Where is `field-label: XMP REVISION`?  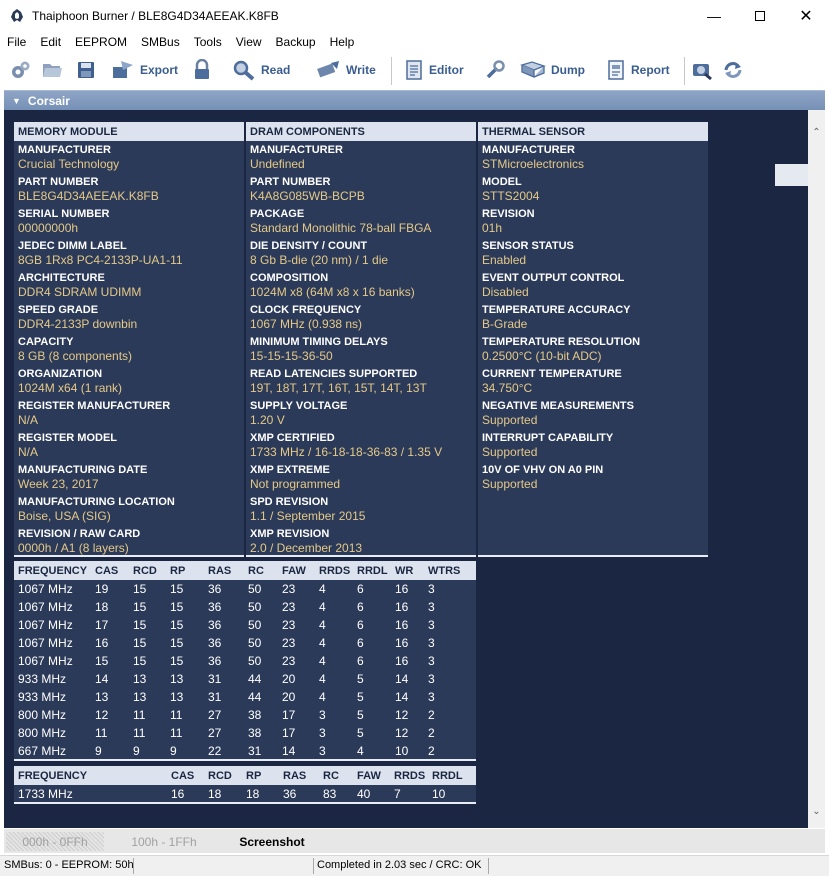 field-label: XMP REVISION is located at coordinates (290, 534).